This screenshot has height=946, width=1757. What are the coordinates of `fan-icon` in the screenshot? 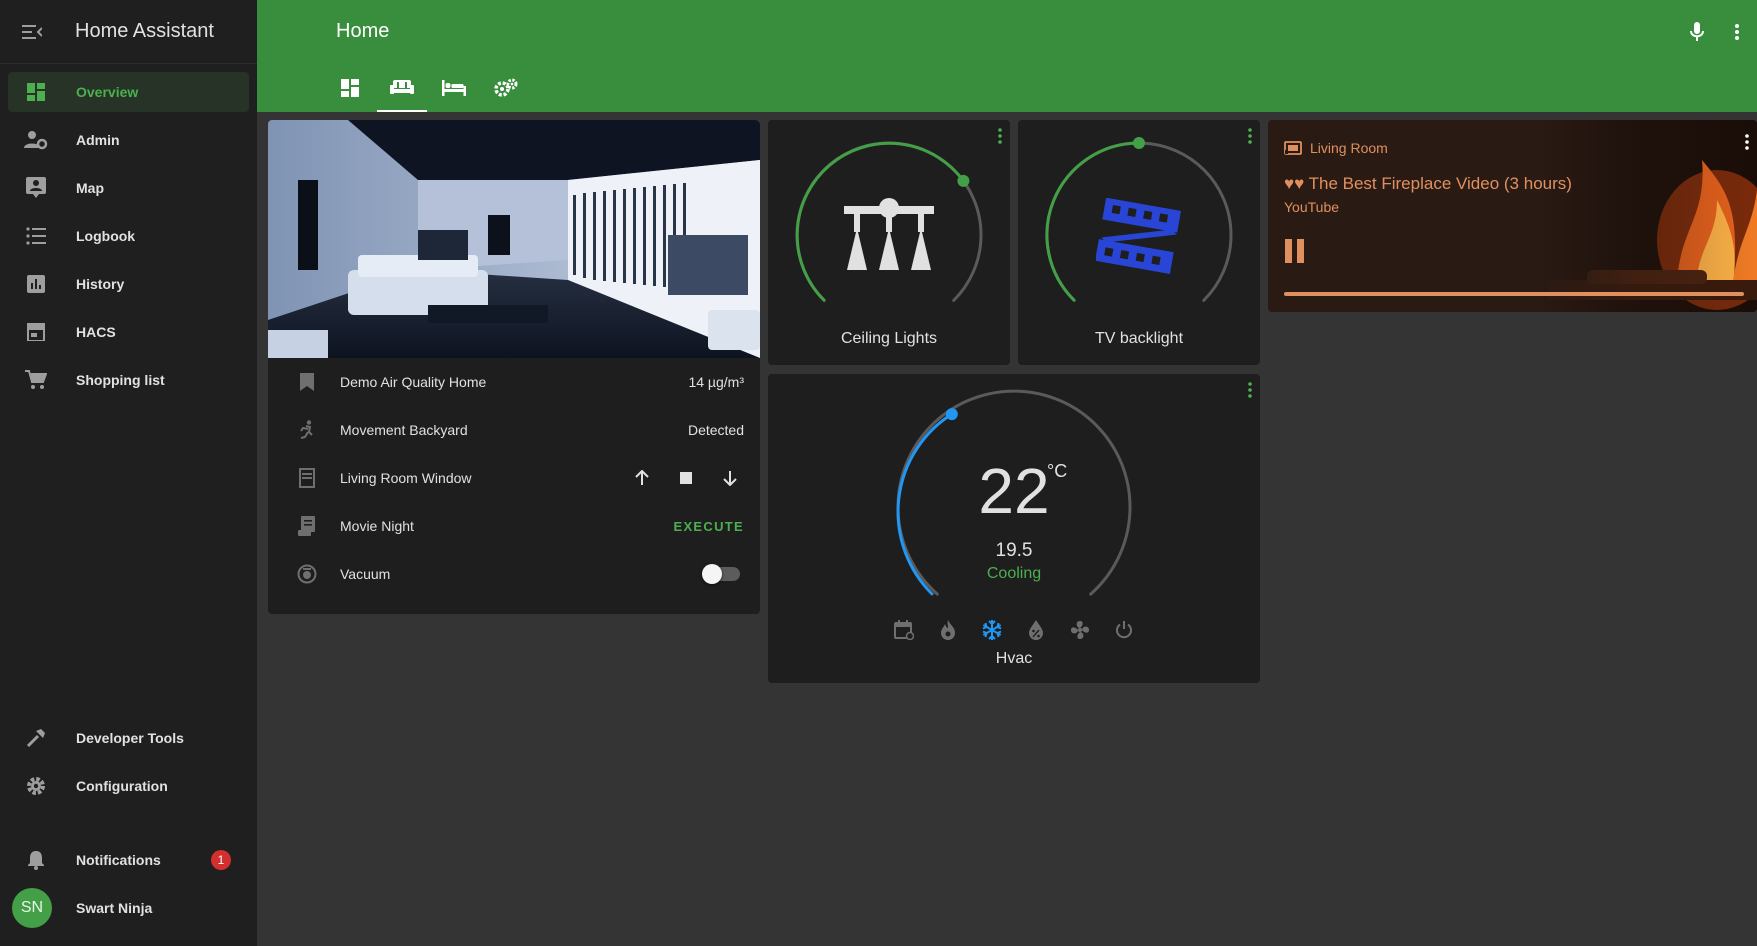 It's located at (1080, 630).